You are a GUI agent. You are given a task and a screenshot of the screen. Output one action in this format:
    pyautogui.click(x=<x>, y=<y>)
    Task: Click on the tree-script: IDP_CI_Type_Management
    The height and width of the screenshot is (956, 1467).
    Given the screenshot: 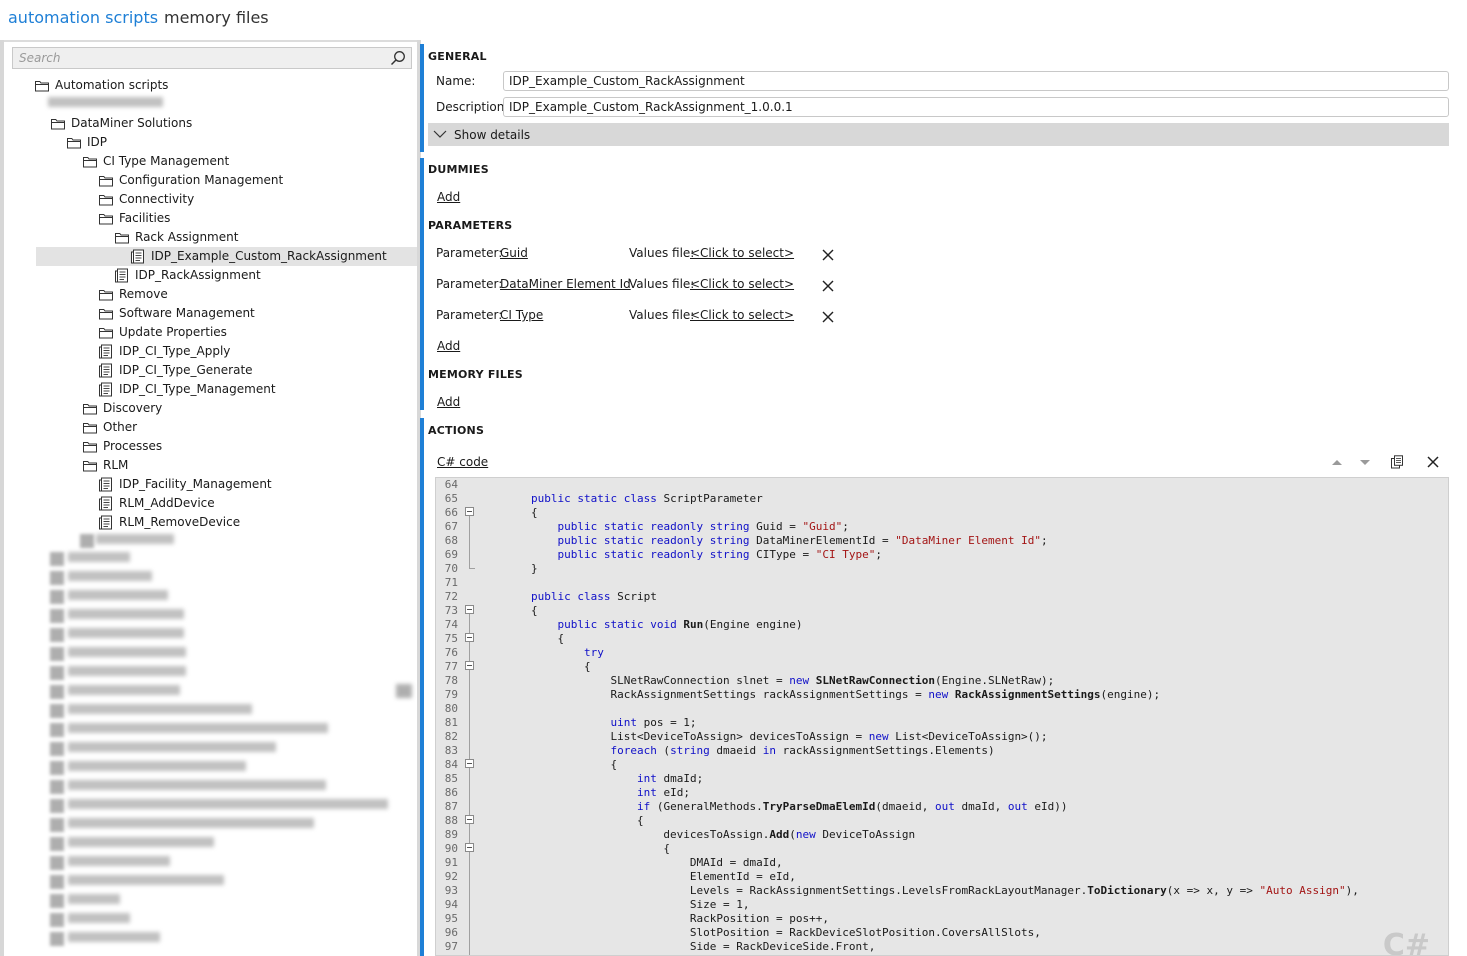 What is the action you would take?
    pyautogui.click(x=210, y=389)
    